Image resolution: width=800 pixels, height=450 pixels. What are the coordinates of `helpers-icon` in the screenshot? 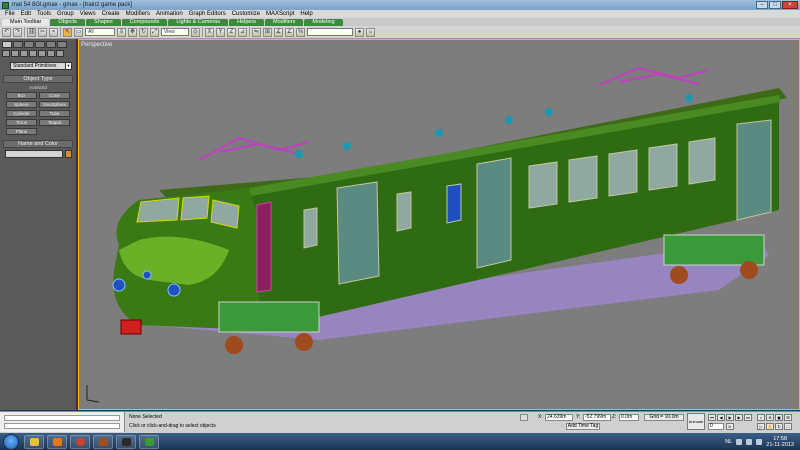 It's located at (42, 53).